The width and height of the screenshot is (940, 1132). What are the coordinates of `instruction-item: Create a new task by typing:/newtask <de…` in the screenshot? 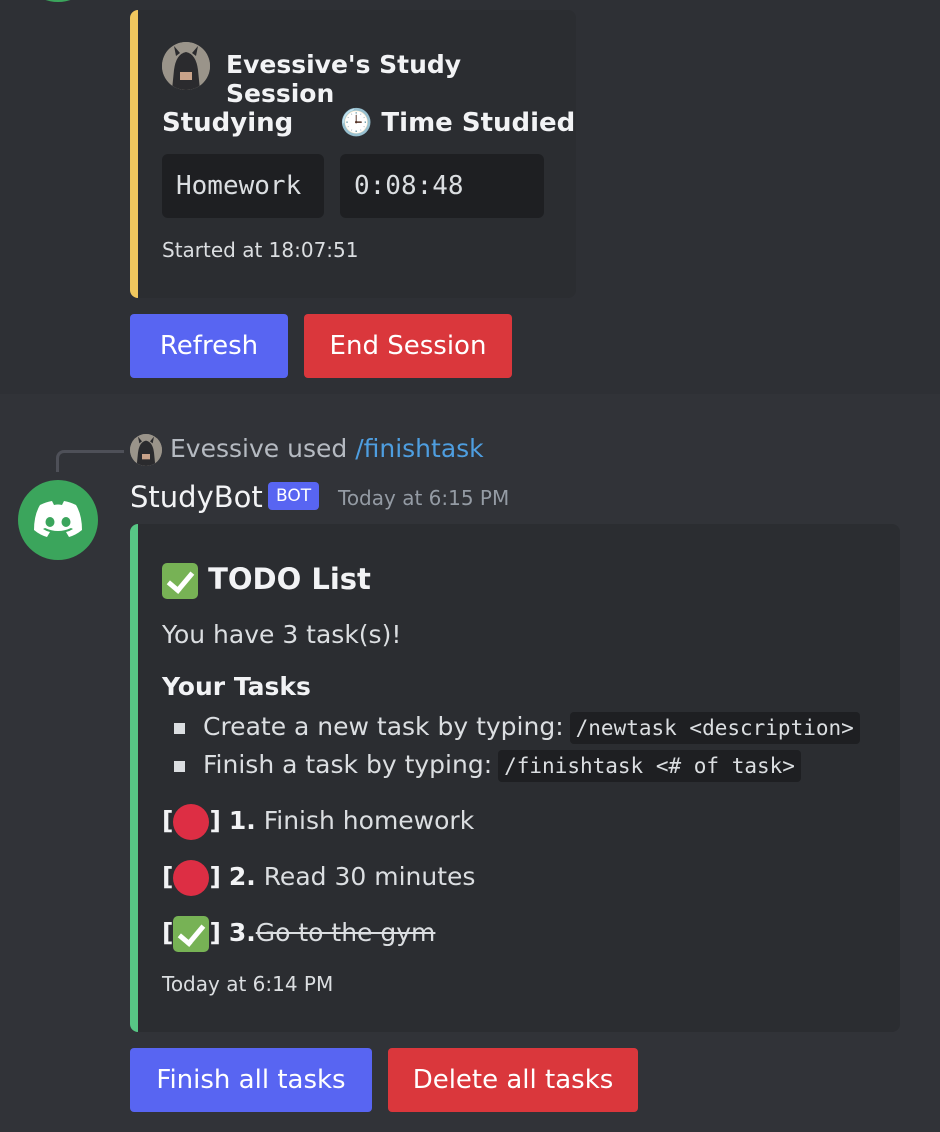 It's located at (517, 728).